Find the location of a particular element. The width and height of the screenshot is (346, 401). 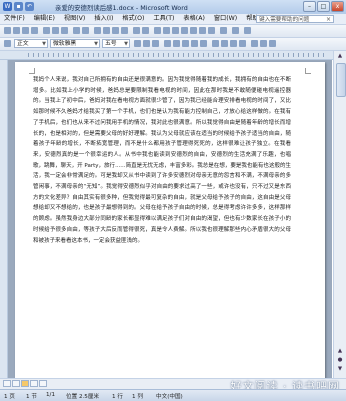

undo-toolbar-icon is located at coordinates (136, 30).